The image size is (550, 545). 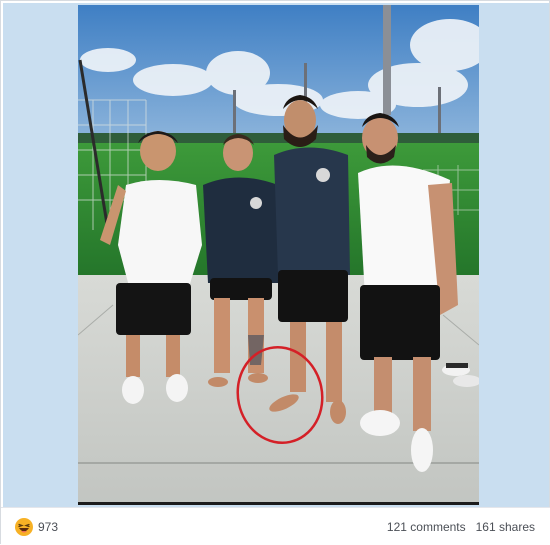 What do you see at coordinates (275, 526) in the screenshot?
I see `post-footer: 973 121 comments 161 shares` at bounding box center [275, 526].